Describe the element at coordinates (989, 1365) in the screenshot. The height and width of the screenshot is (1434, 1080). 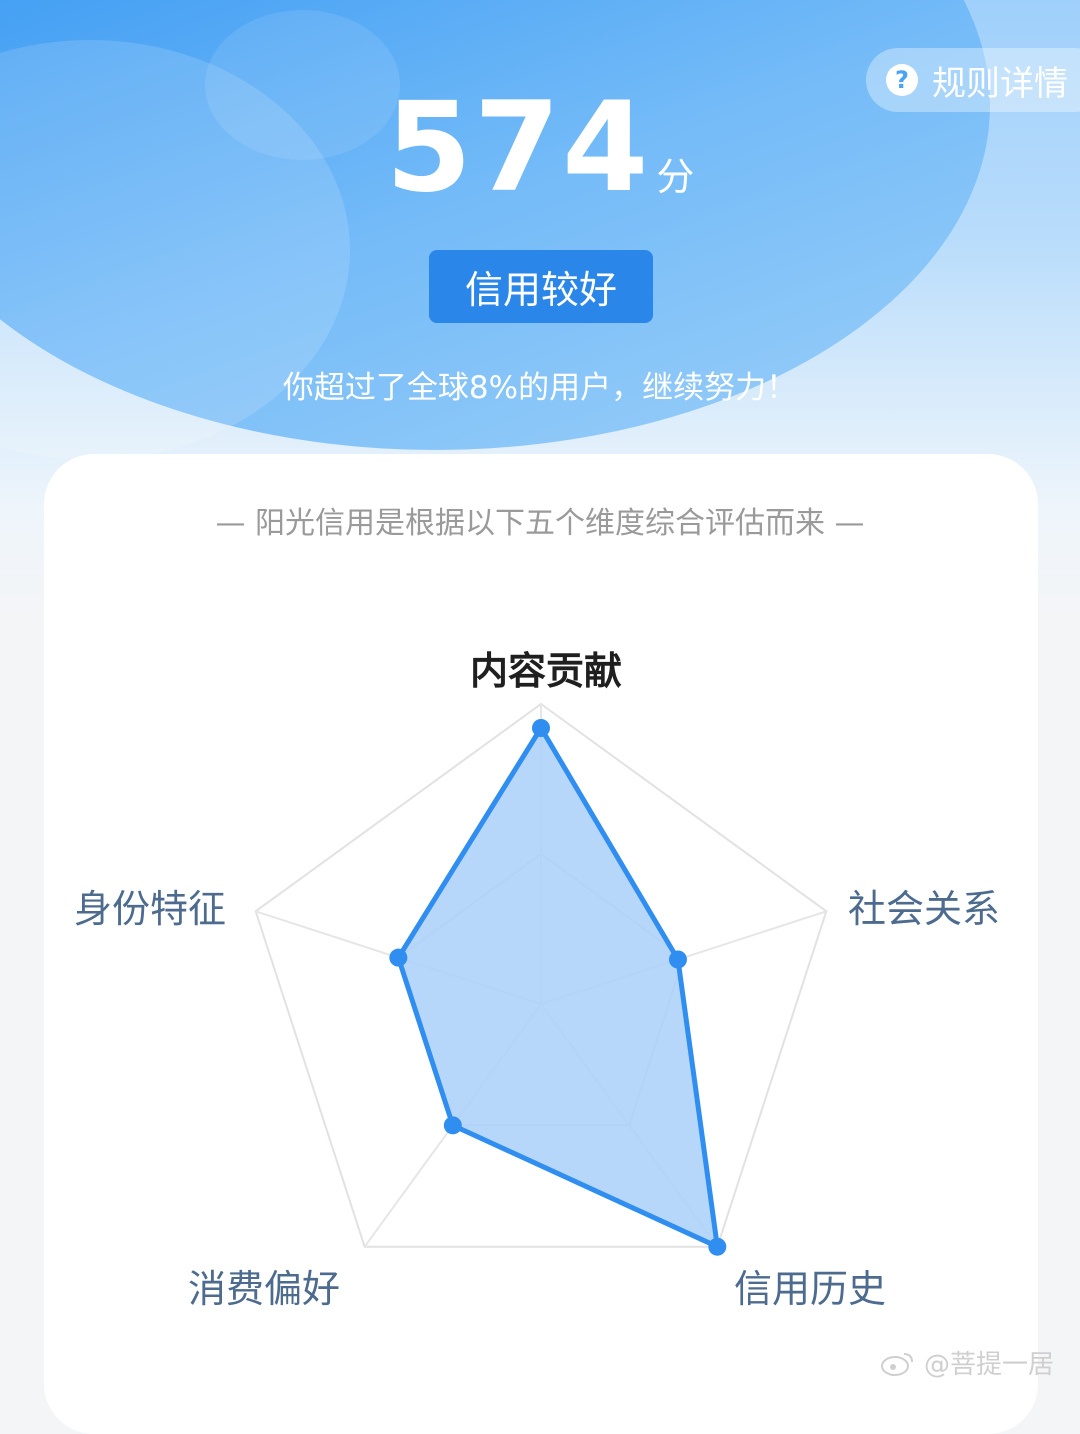
I see `watermark-text: @菩提一居` at that location.